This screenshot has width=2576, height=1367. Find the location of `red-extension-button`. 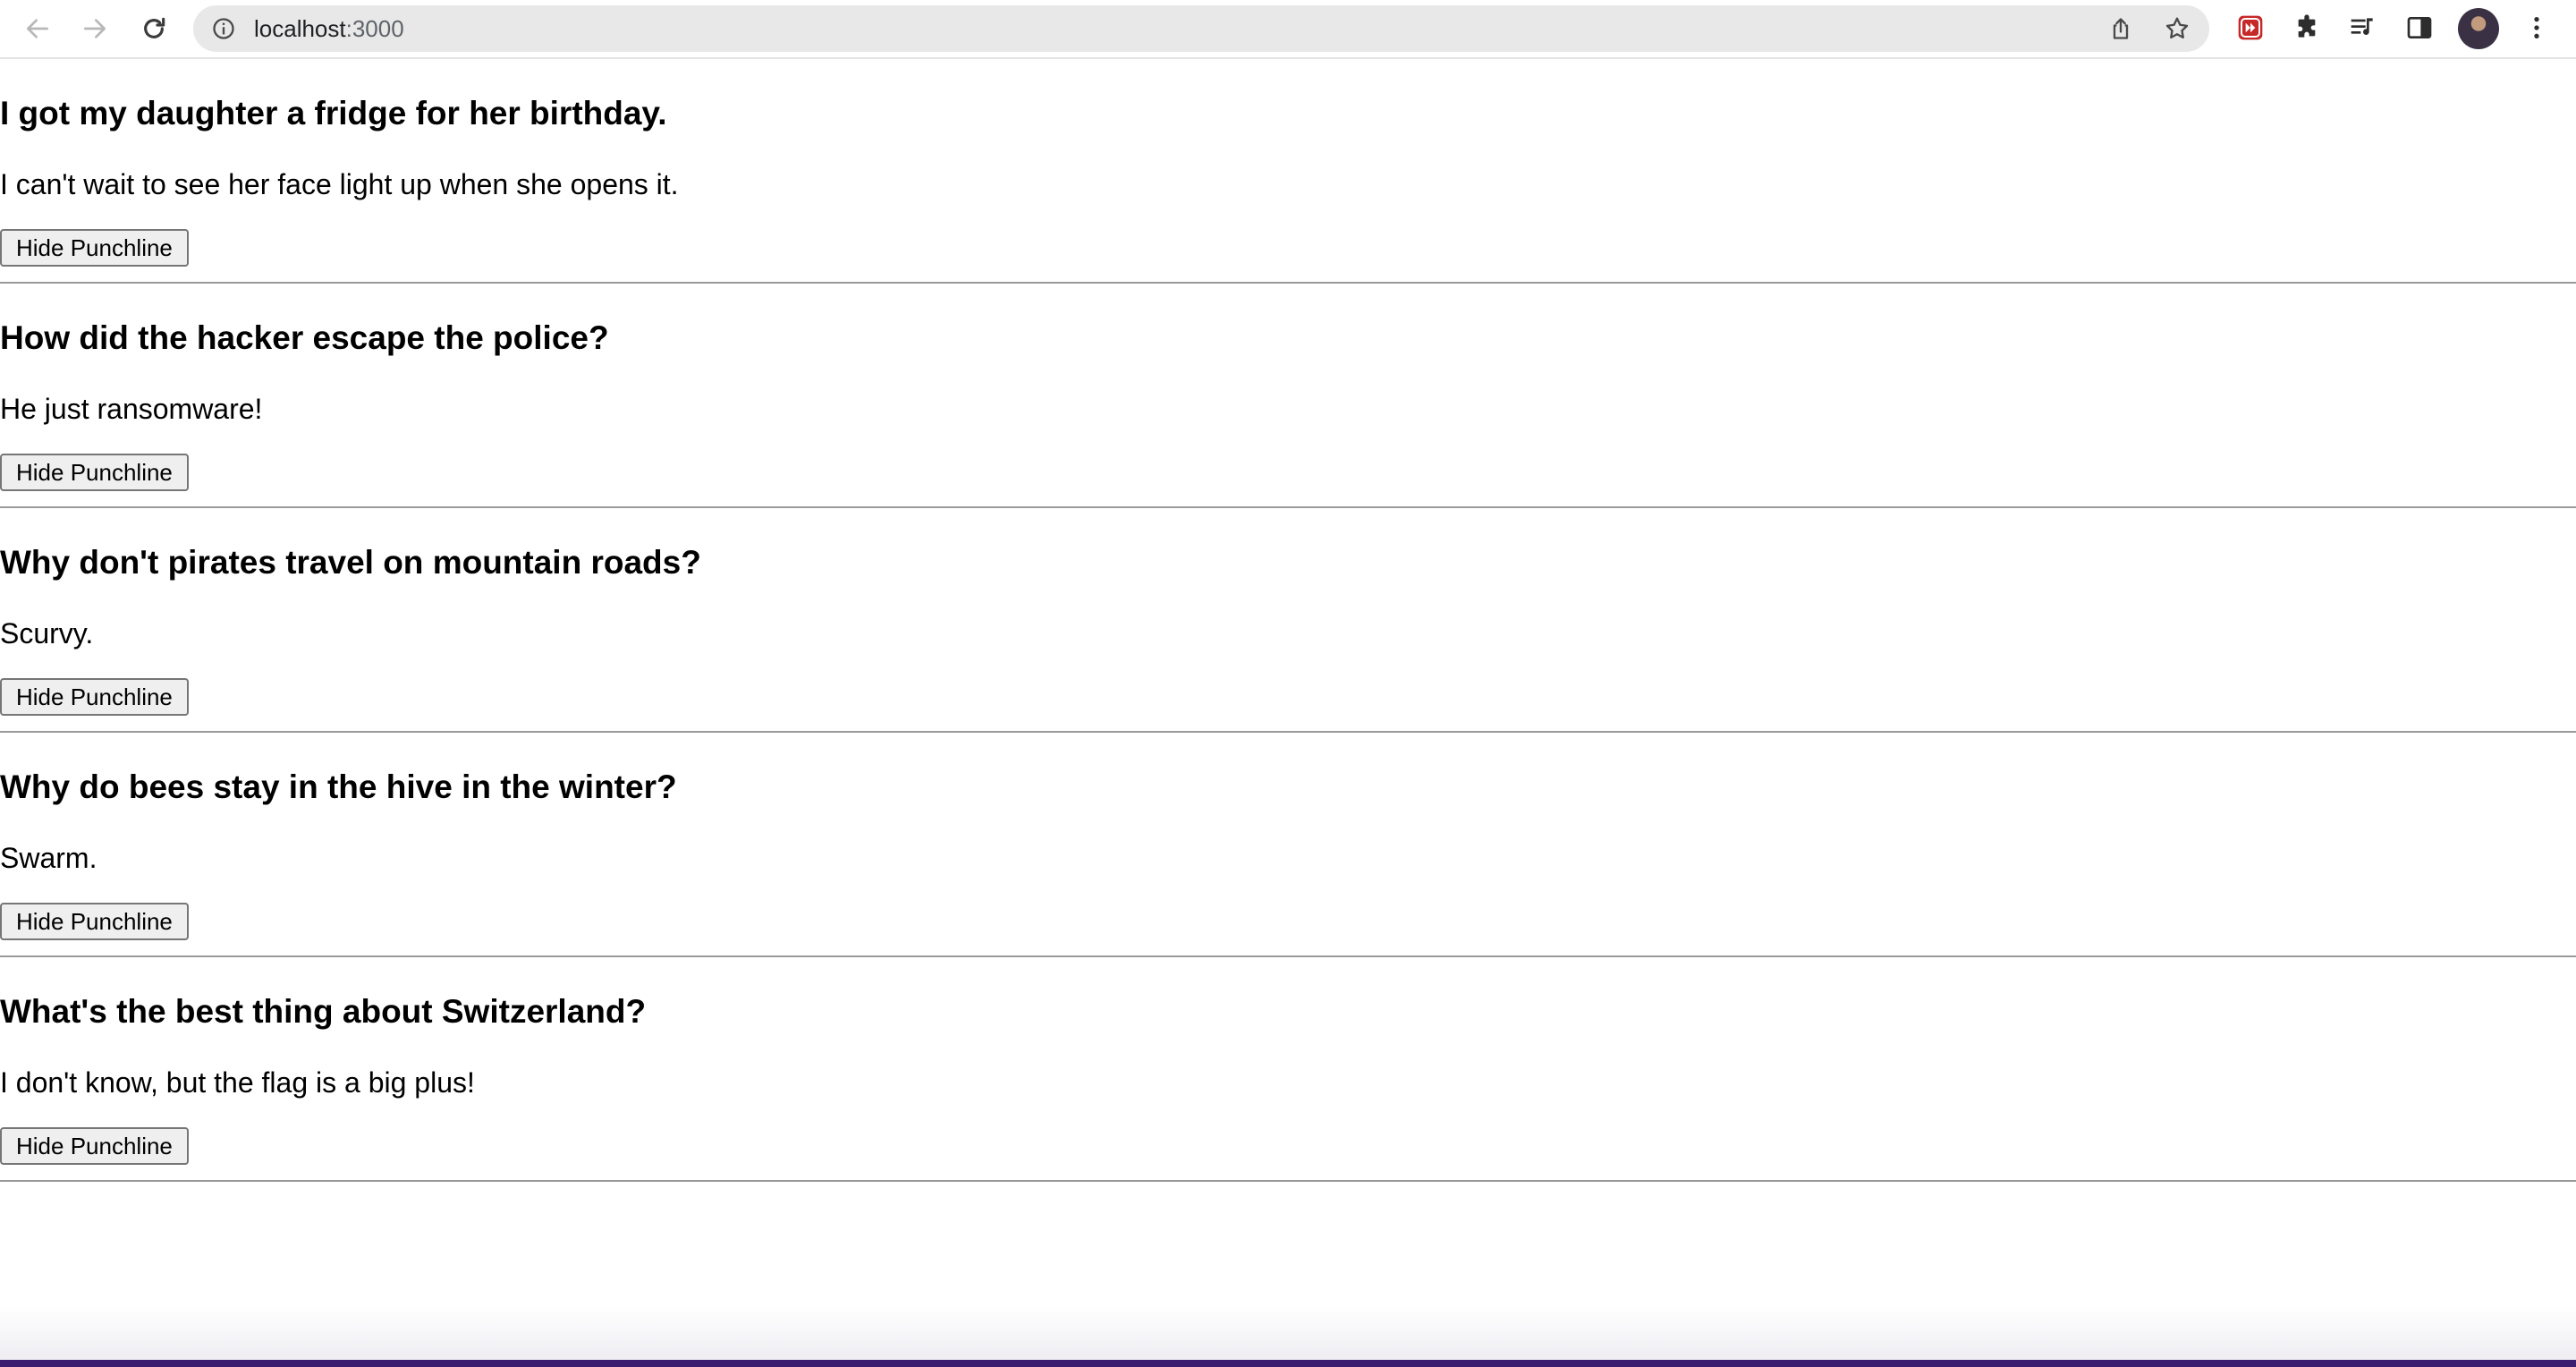

red-extension-button is located at coordinates (2250, 30).